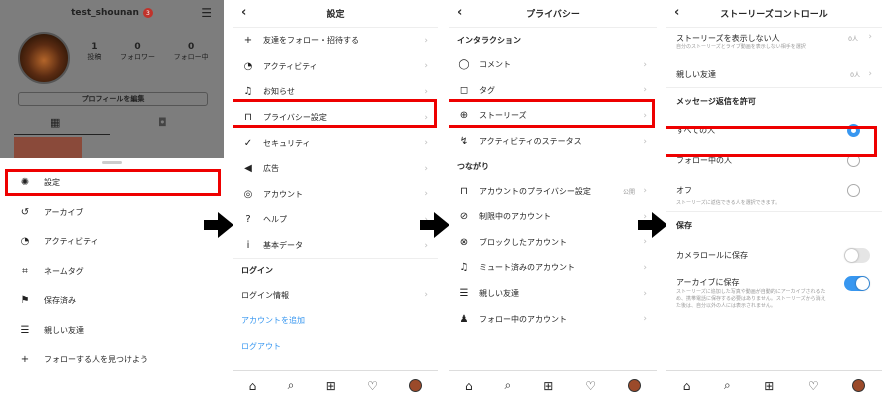 Image resolution: width=882 pixels, height=400 pixels. What do you see at coordinates (553, 243) in the screenshot?
I see `privacy-item-blocked: ⊗ ブロックしたアカウント ›` at bounding box center [553, 243].